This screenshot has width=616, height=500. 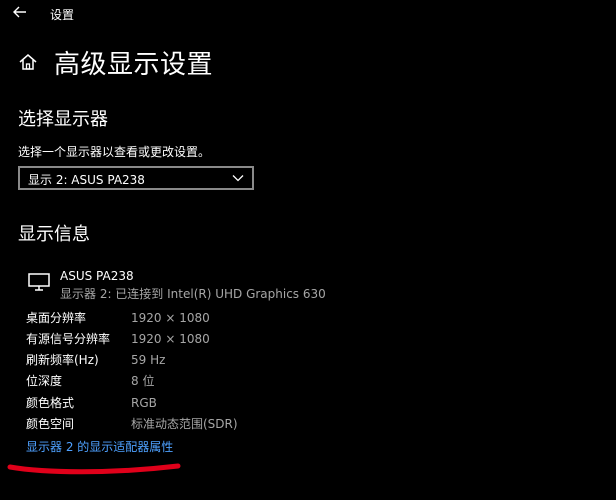 What do you see at coordinates (99, 446) in the screenshot?
I see `display-adapter-properties-link: 显示器 2 的显示适配器属性` at bounding box center [99, 446].